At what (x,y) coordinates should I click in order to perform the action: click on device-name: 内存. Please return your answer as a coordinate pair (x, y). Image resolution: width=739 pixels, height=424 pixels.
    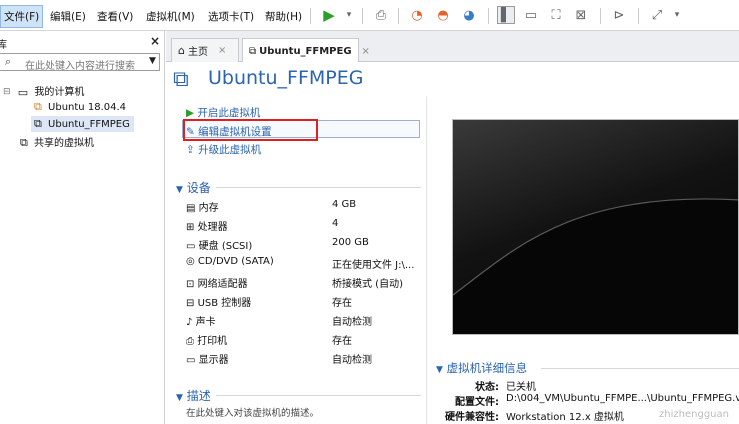
    Looking at the image, I should click on (208, 208).